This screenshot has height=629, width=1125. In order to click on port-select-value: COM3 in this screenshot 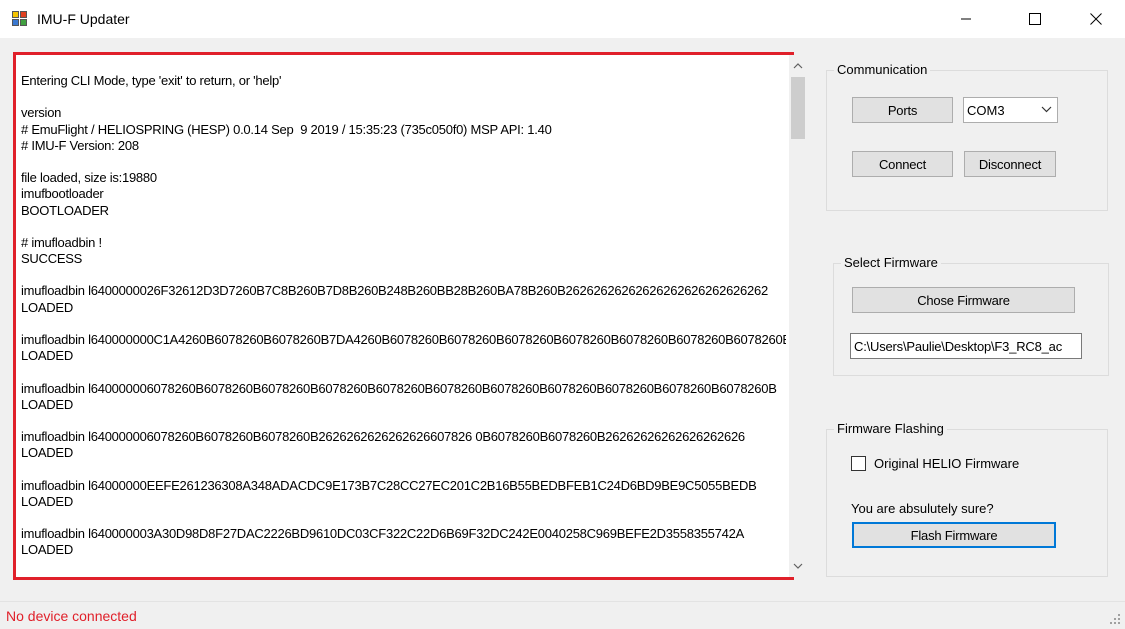, I will do `click(986, 110)`.